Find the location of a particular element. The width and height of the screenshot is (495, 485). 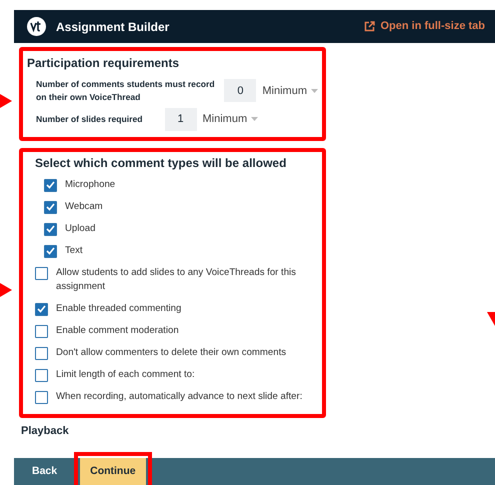

number-field: 1 is located at coordinates (180, 119).